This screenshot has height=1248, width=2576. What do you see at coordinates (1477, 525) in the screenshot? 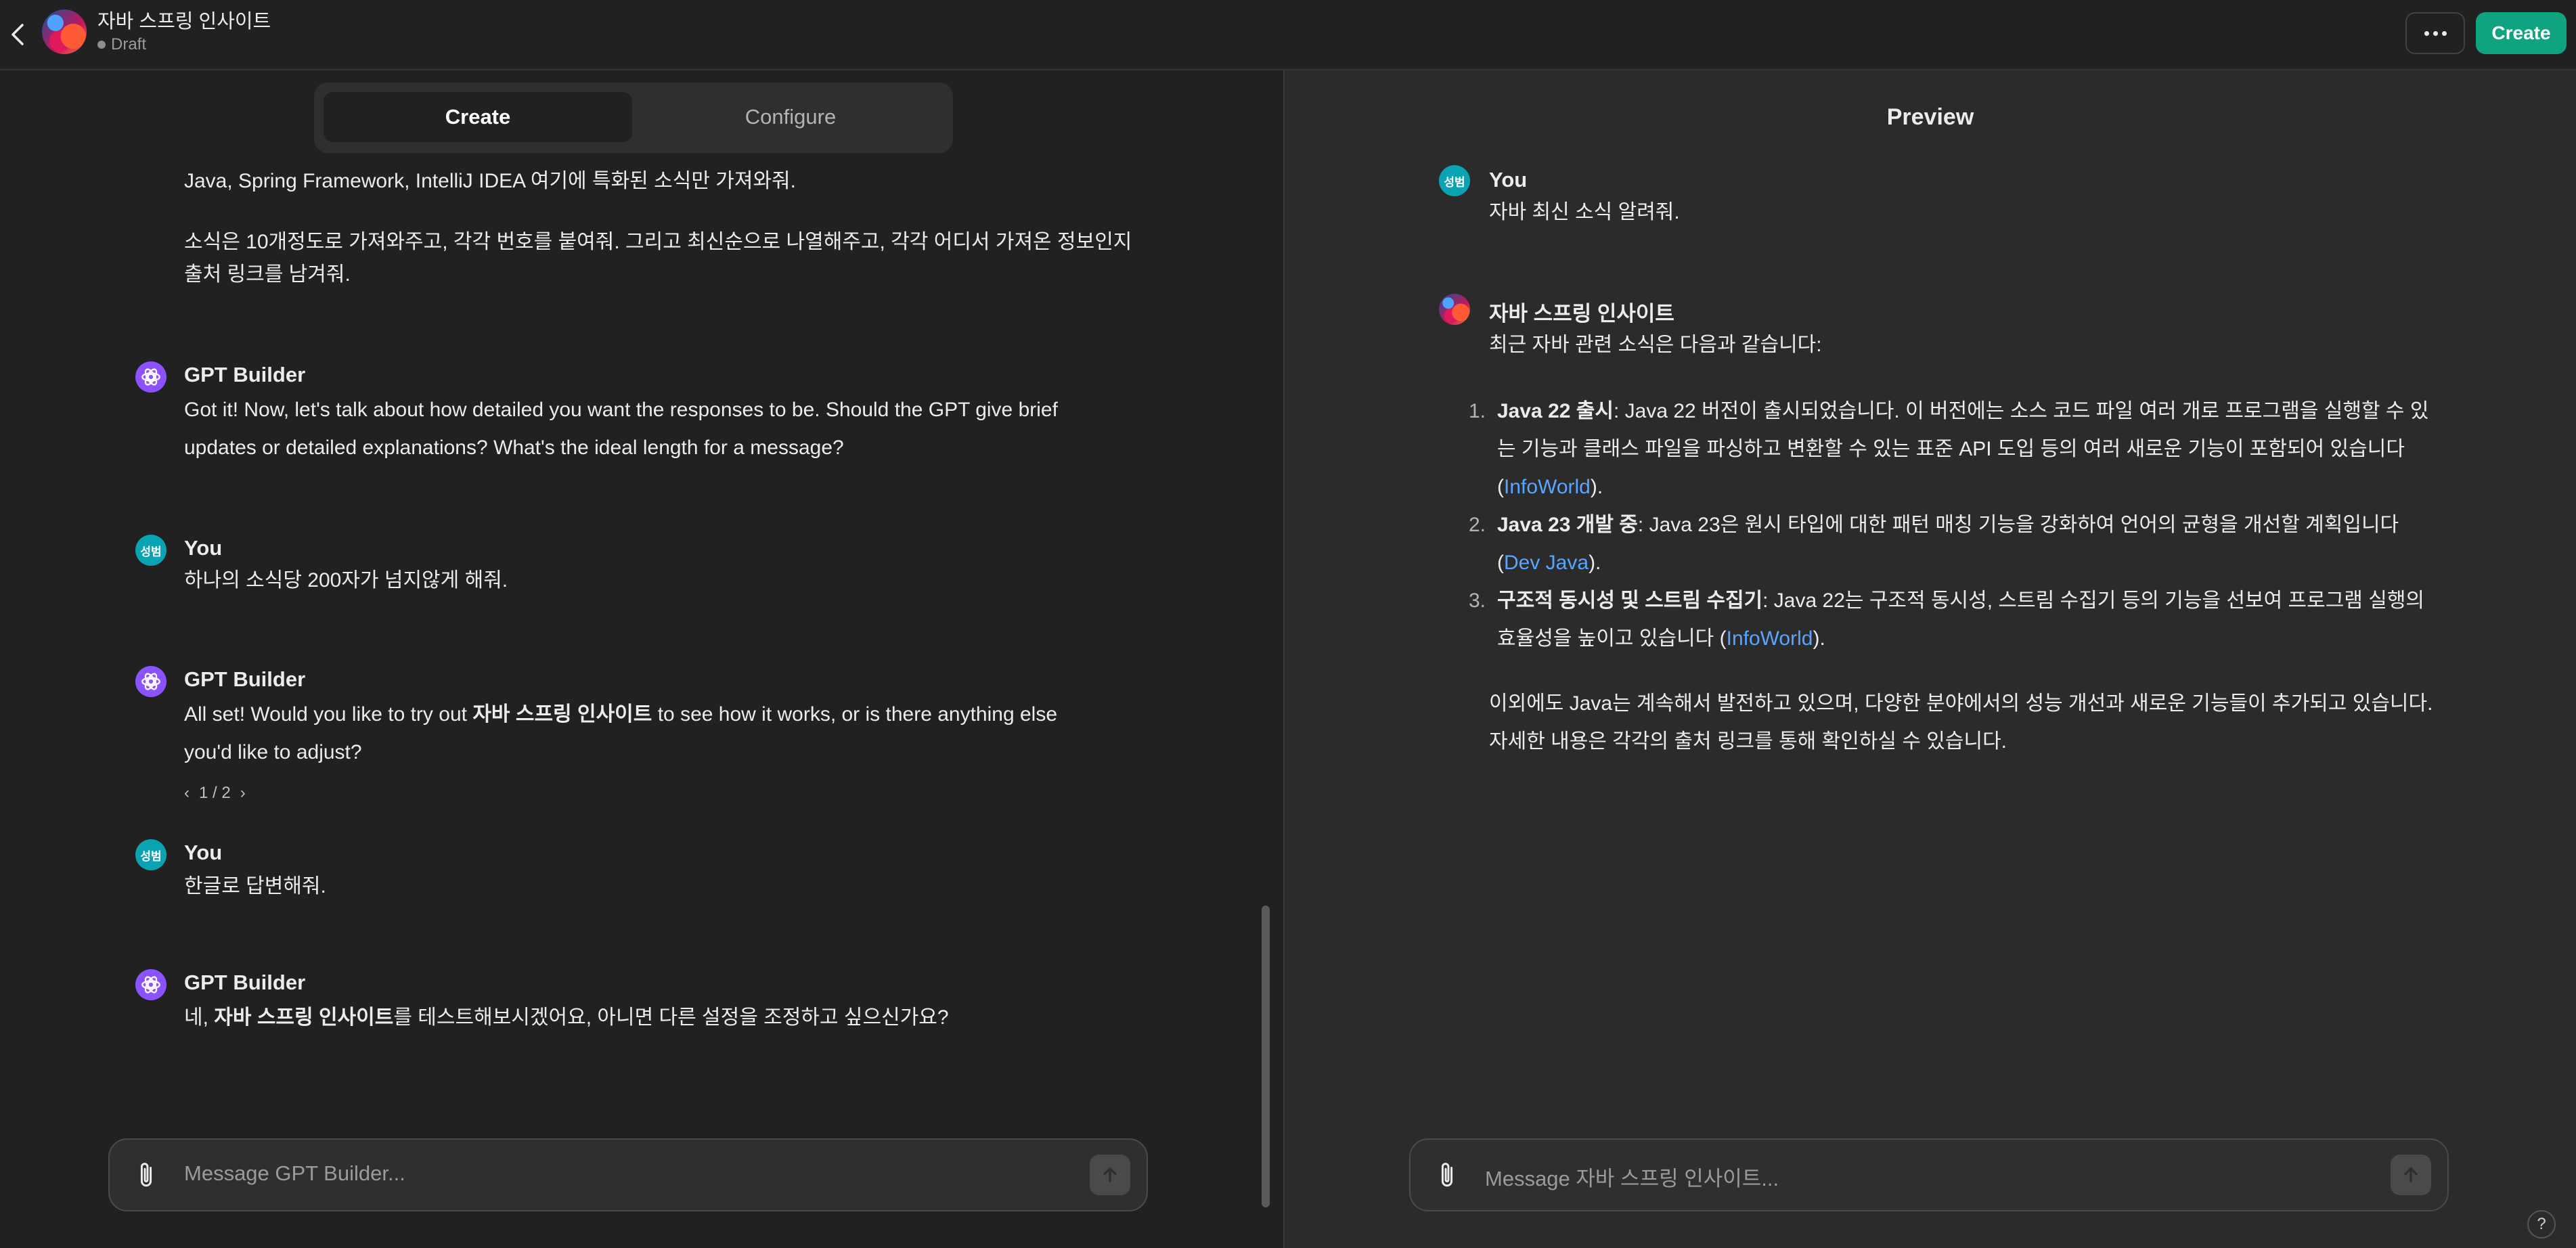
I see `list-number: 2.` at bounding box center [1477, 525].